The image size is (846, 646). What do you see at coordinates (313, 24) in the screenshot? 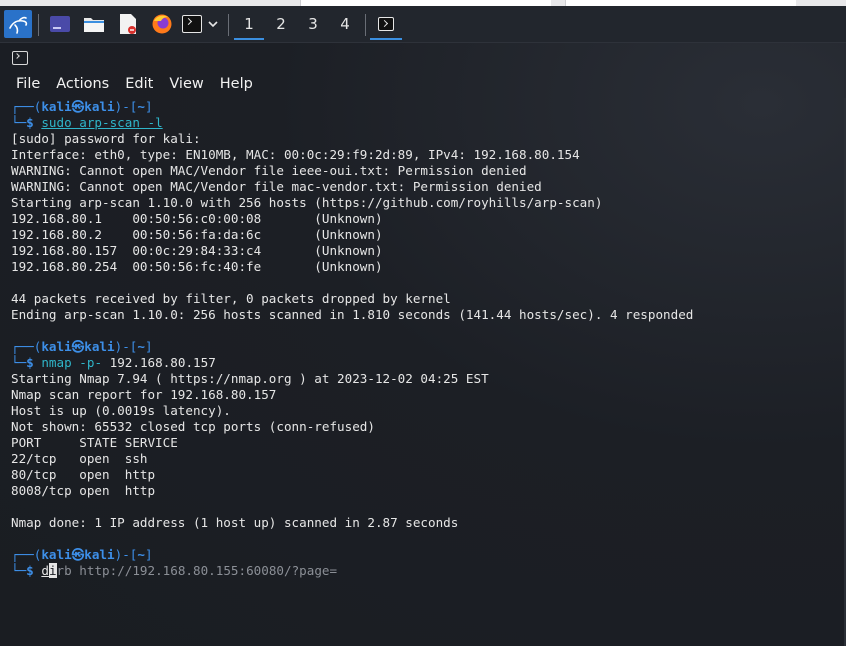
I see `workspace-3: 3` at bounding box center [313, 24].